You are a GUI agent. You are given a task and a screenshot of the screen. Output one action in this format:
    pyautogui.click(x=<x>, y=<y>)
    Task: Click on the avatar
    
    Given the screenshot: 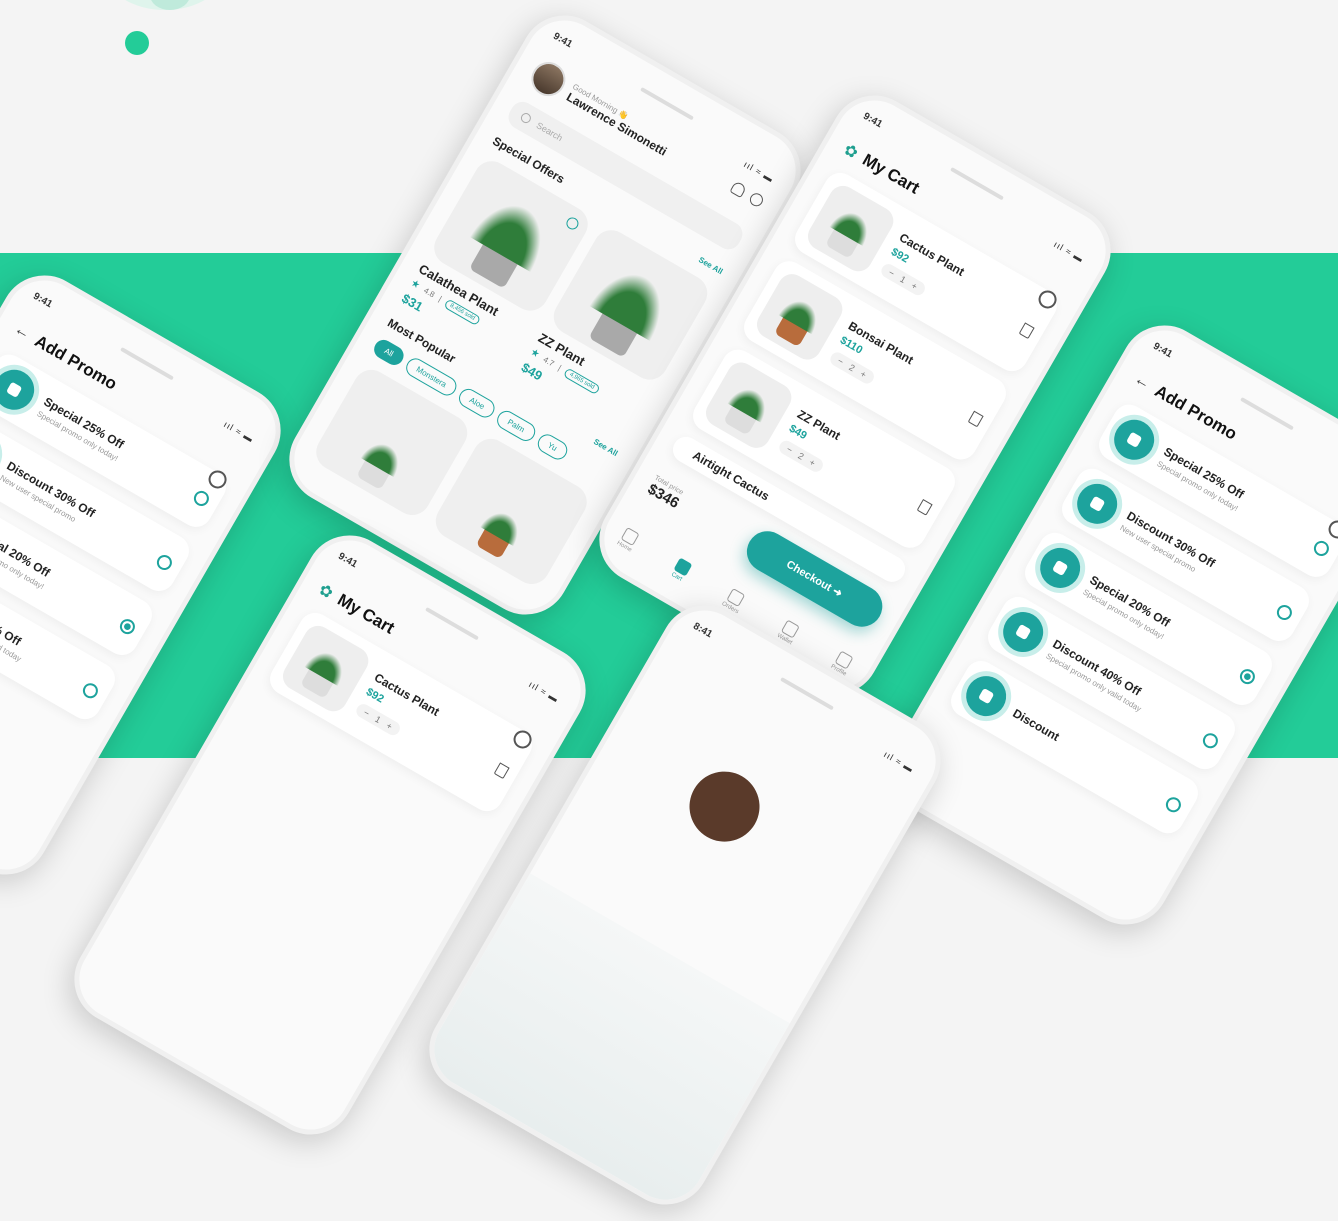 What is the action you would take?
    pyautogui.click(x=548, y=79)
    